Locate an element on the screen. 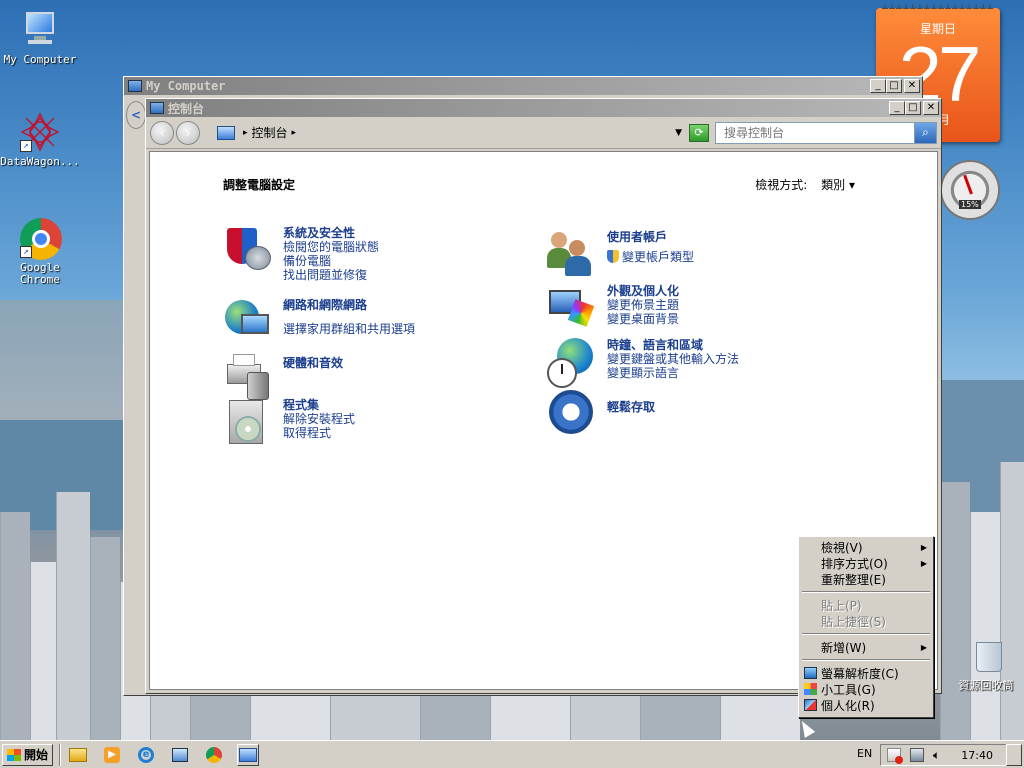  appearance-icon is located at coordinates (573, 310).